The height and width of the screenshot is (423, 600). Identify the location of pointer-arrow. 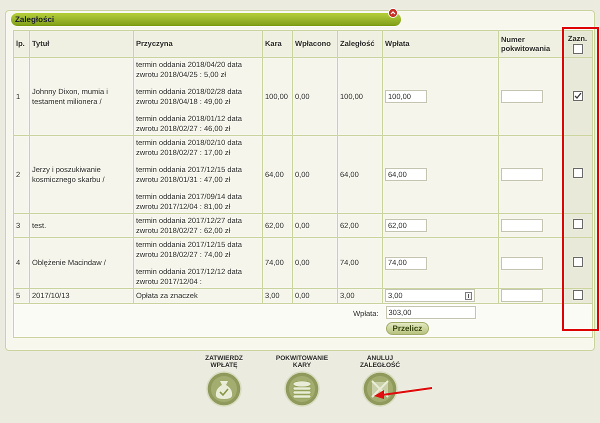
(403, 392).